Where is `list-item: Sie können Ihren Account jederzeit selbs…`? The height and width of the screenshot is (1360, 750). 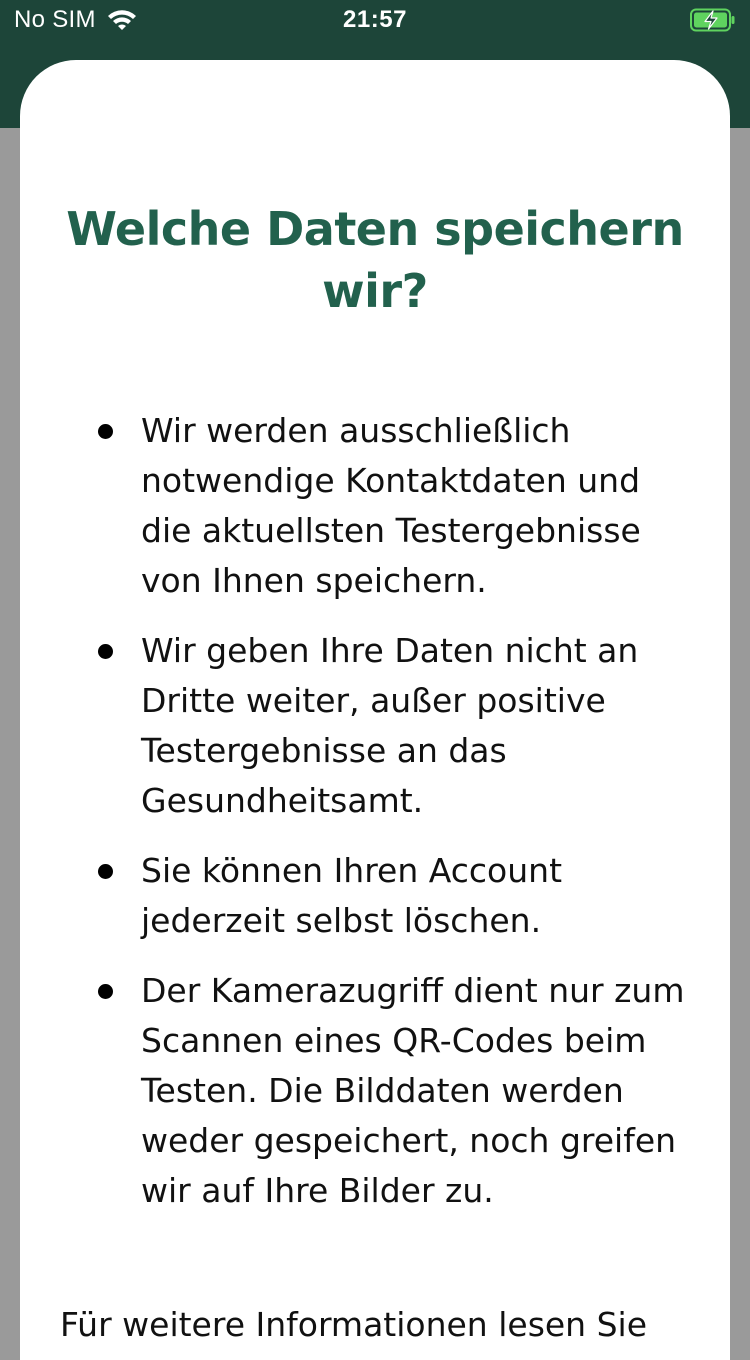 list-item: Sie können Ihren Account jederzeit selbs… is located at coordinates (398, 896).